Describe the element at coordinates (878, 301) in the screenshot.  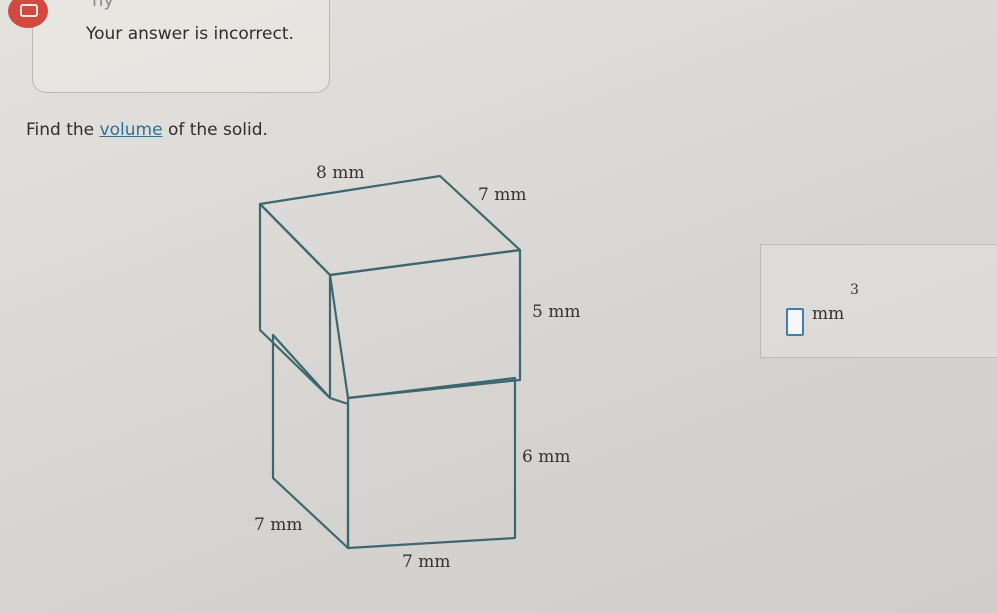
I see `answer-panel` at that location.